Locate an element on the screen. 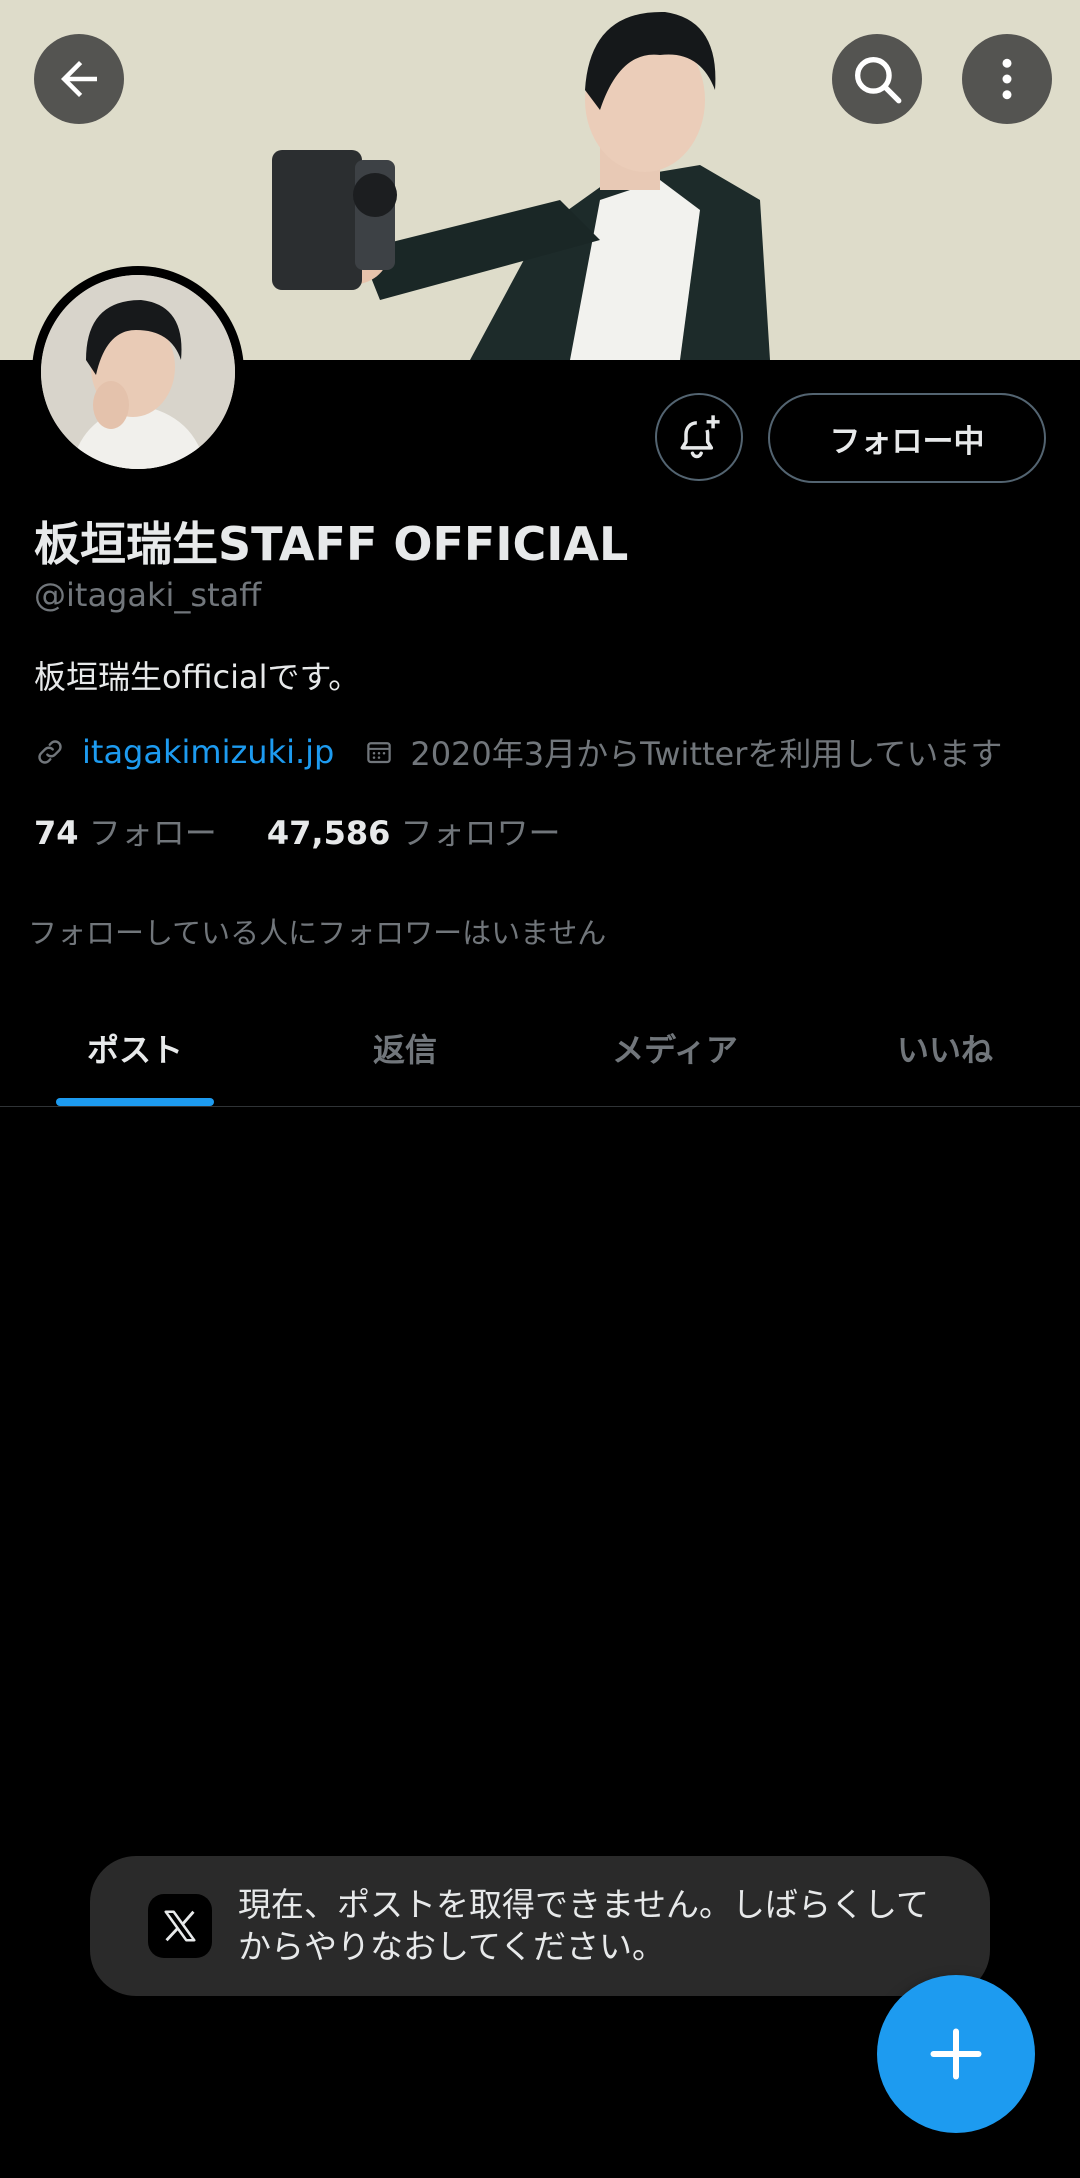 The height and width of the screenshot is (2178, 1080). compose-button is located at coordinates (956, 2054).